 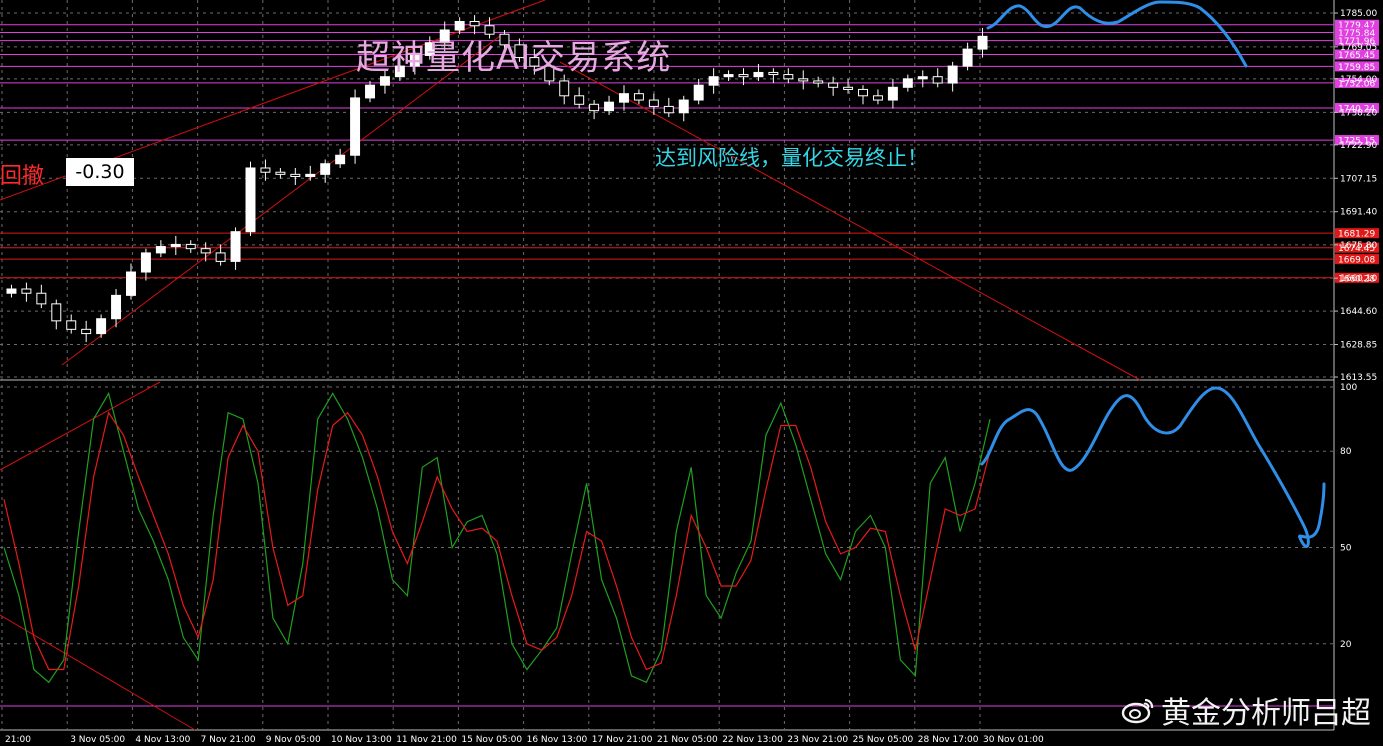 What do you see at coordinates (100, 172) in the screenshot?
I see `drawdown-value-box: -0.30` at bounding box center [100, 172].